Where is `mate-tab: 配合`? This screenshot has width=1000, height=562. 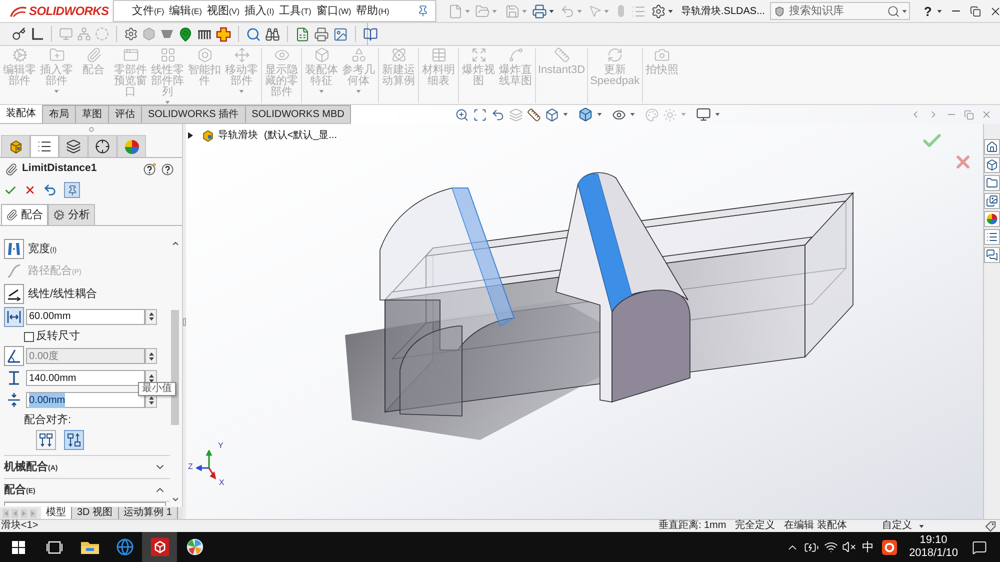 mate-tab: 配合 is located at coordinates (24, 214).